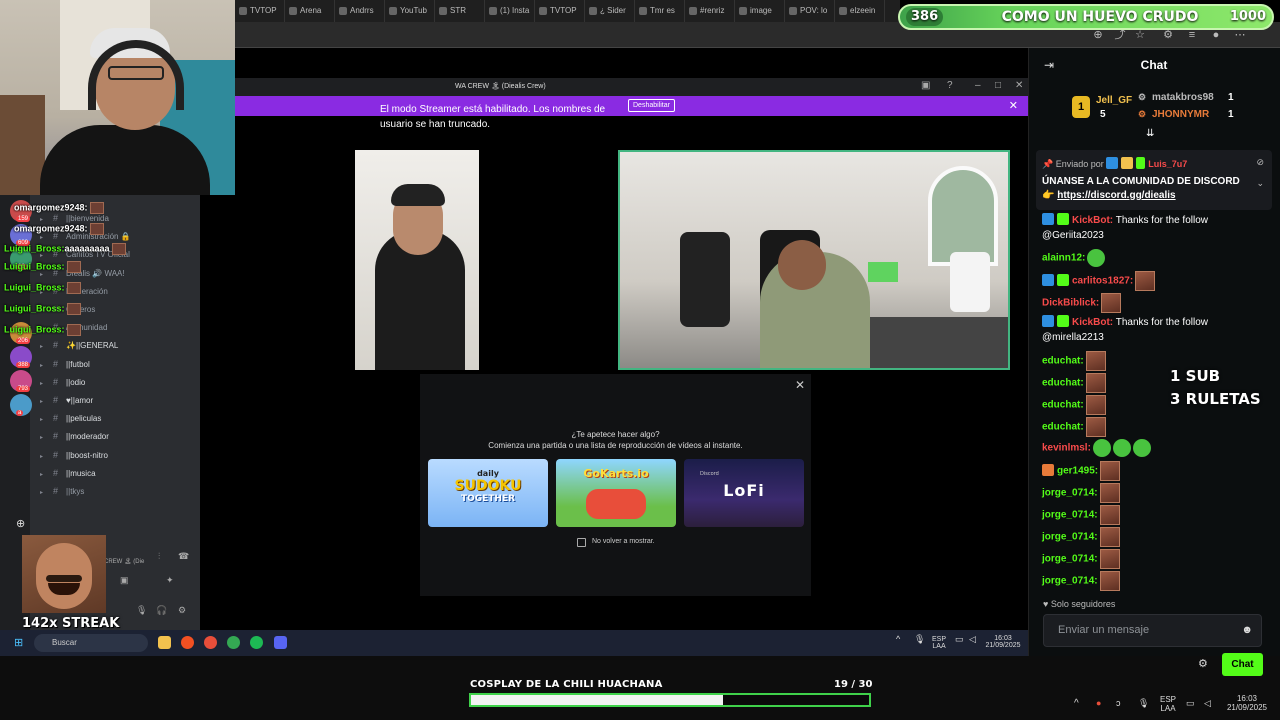 Image resolution: width=1280 pixels, height=720 pixels. What do you see at coordinates (660, 11) in the screenshot?
I see `browser-tab: Tmr es` at bounding box center [660, 11].